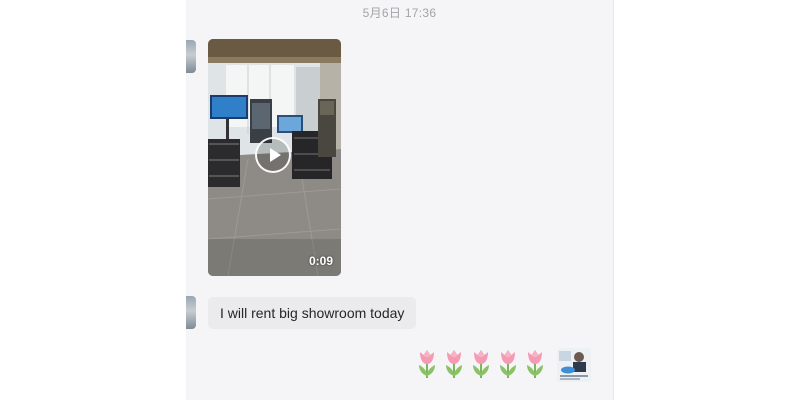  Describe the element at coordinates (312, 313) in the screenshot. I see `text-message: I will rent big showroom today` at that location.